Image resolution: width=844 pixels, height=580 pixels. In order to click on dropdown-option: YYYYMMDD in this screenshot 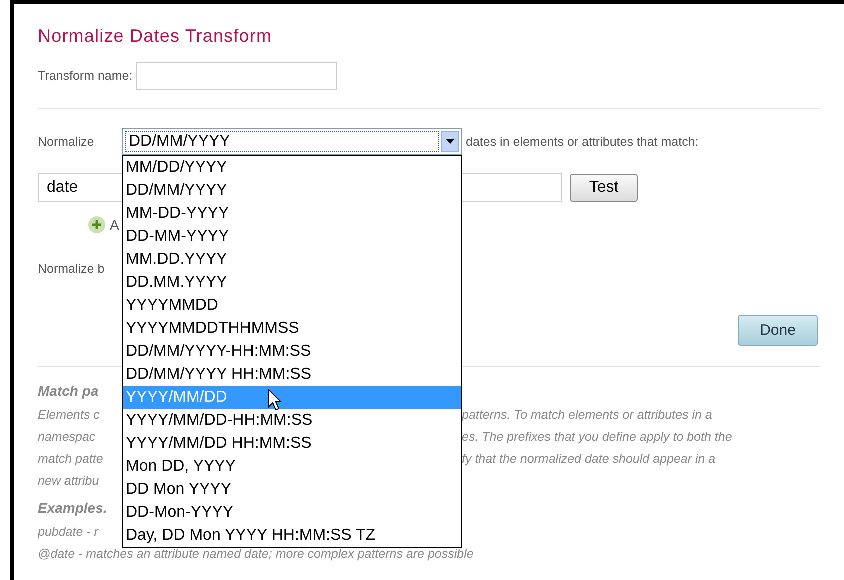, I will do `click(292, 305)`.